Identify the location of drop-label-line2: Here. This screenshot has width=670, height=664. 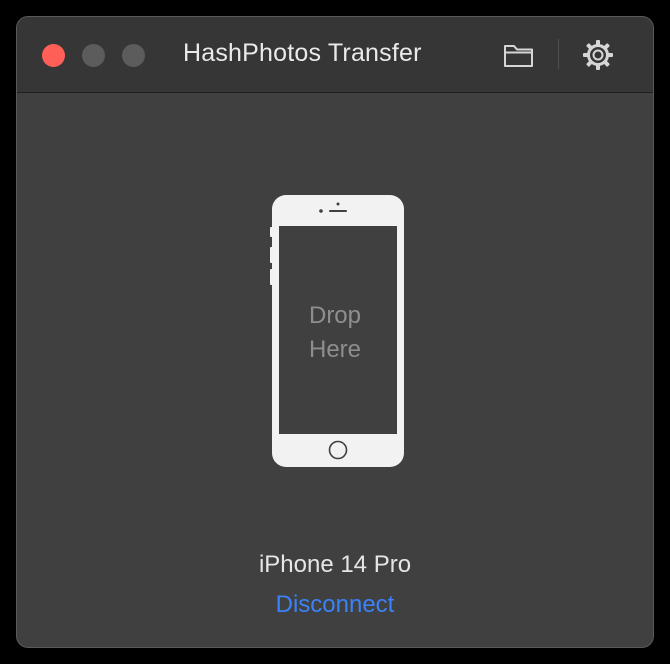
(335, 349).